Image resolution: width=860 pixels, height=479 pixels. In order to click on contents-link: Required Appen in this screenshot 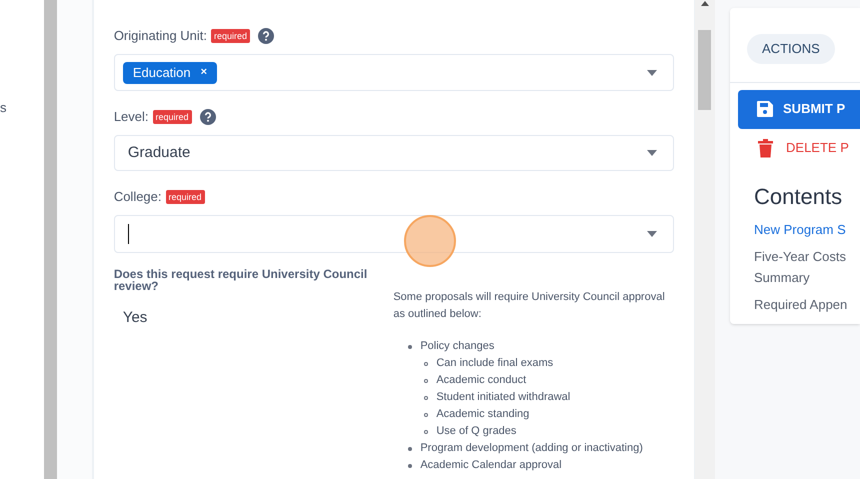, I will do `click(806, 304)`.